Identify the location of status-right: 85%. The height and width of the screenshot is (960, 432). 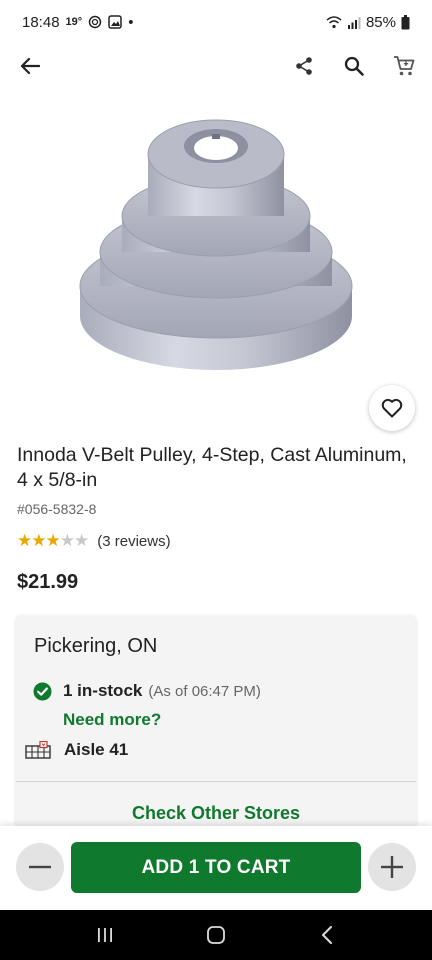
(368, 22).